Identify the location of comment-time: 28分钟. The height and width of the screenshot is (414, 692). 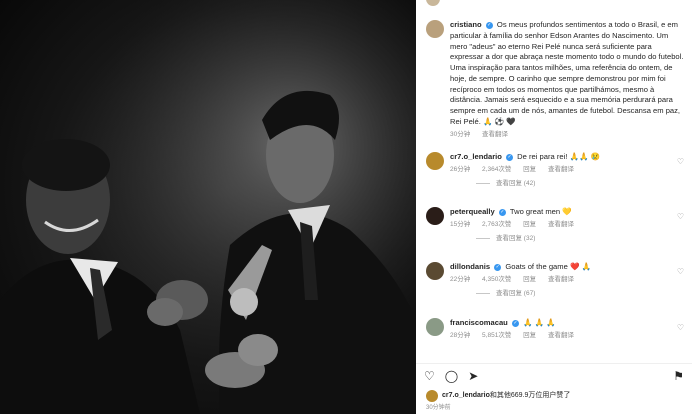
(460, 335).